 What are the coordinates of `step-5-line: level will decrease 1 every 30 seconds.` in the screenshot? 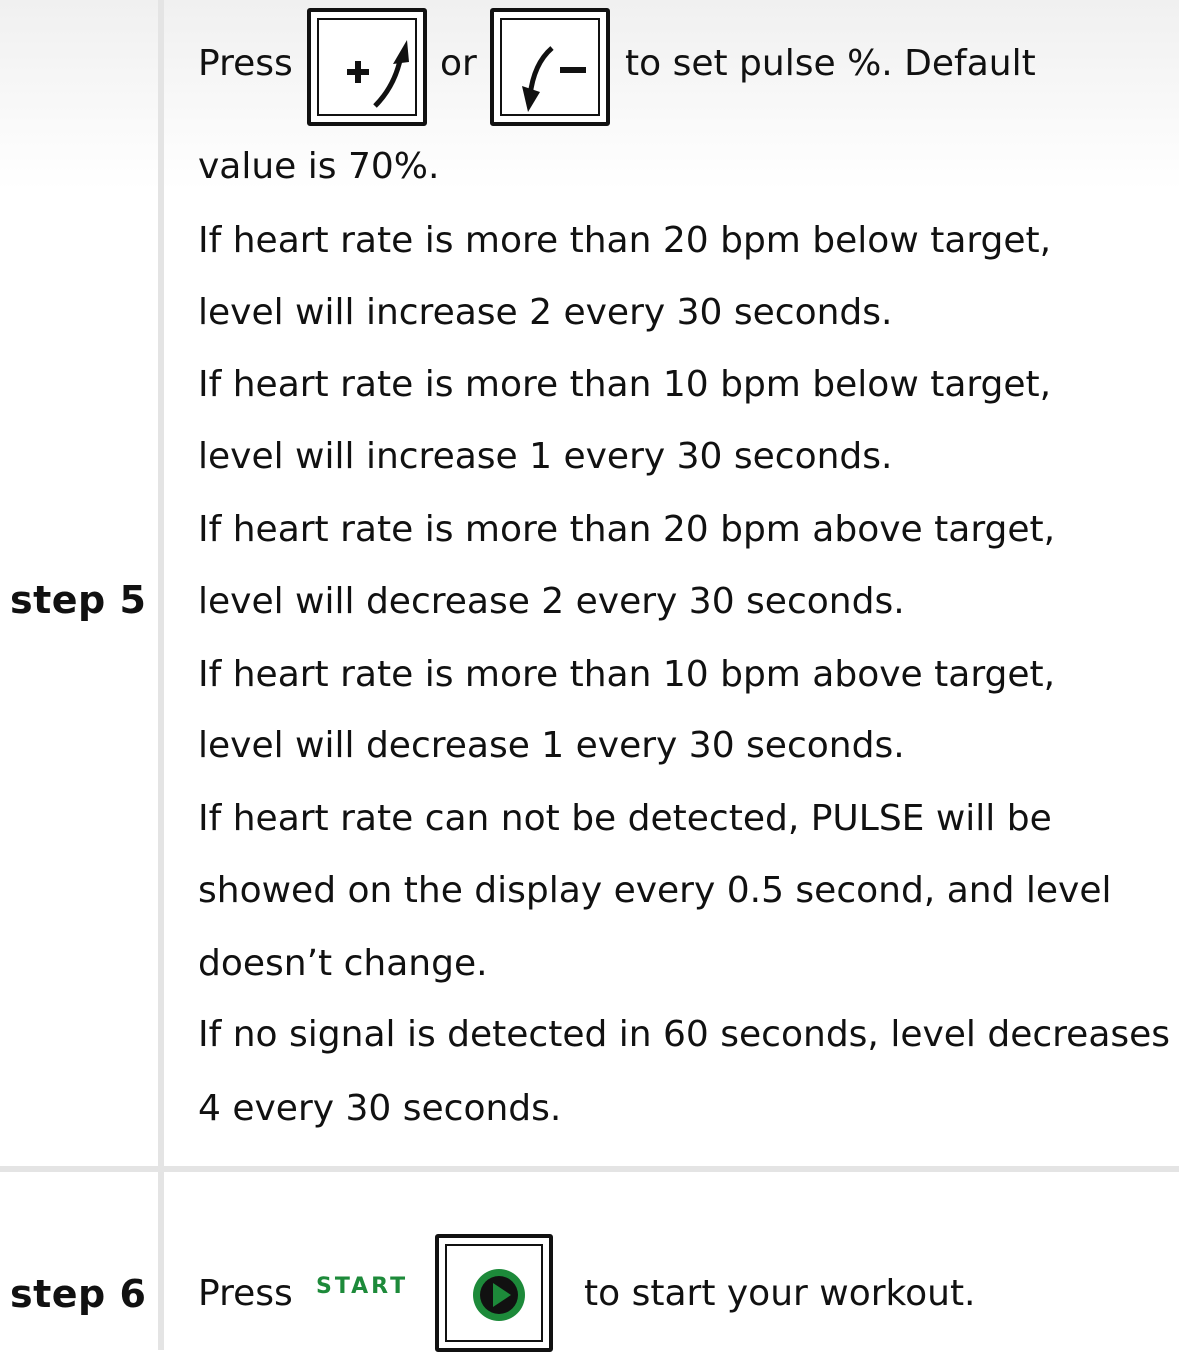 It's located at (551, 745).